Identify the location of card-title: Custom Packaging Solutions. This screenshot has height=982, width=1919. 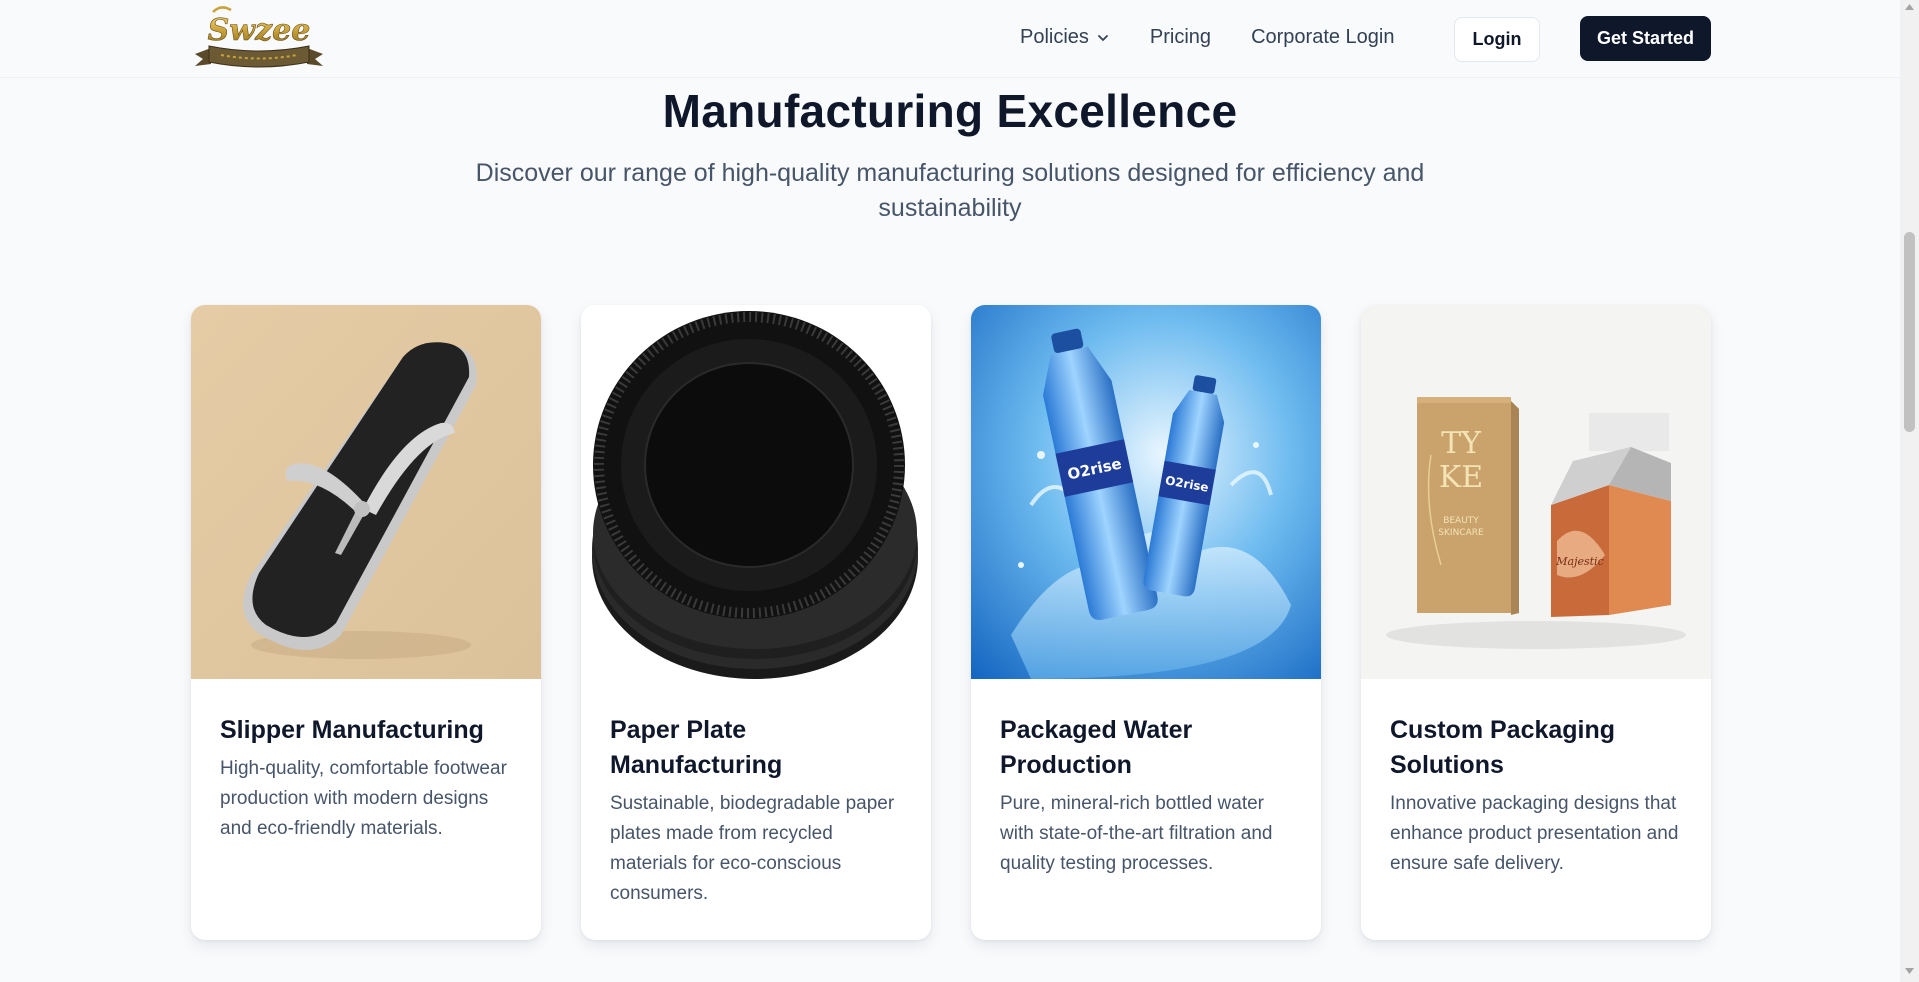
(1503, 747).